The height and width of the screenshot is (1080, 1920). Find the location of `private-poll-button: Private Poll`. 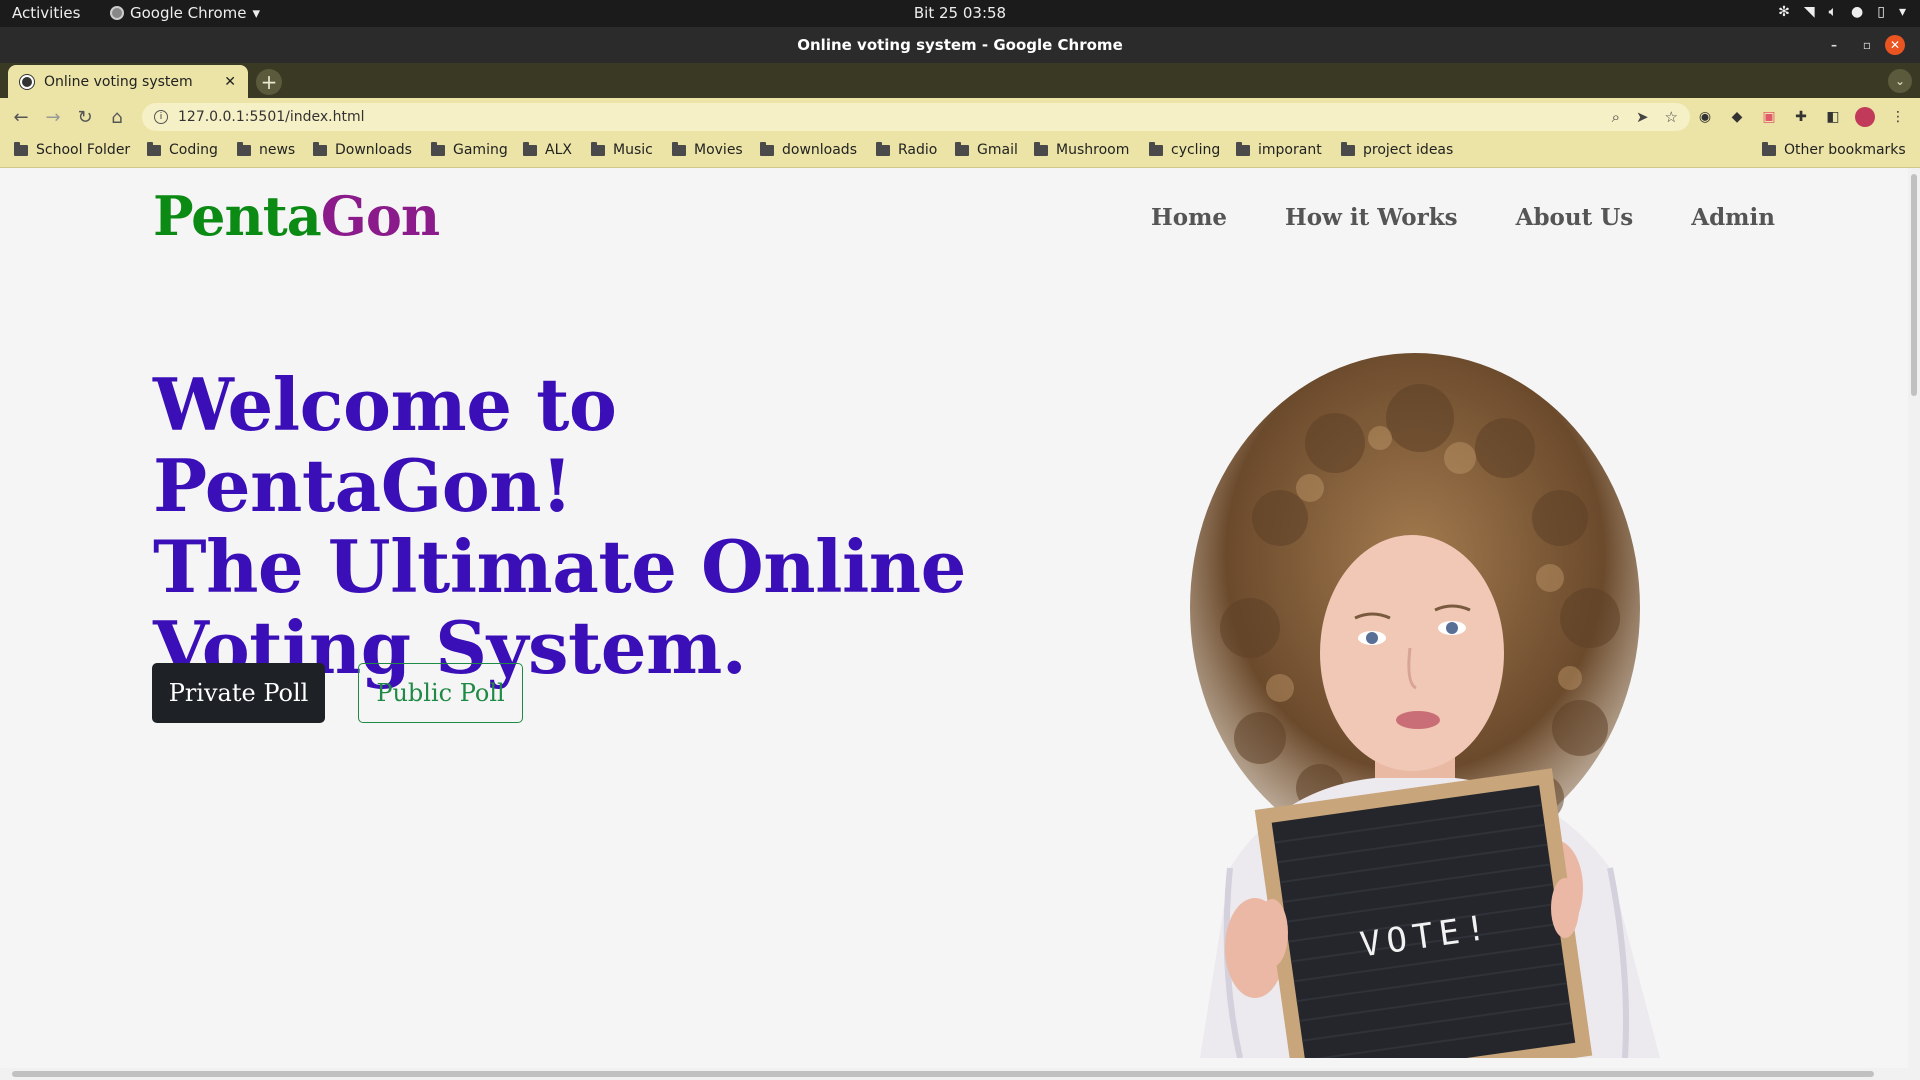

private-poll-button: Private Poll is located at coordinates (238, 693).